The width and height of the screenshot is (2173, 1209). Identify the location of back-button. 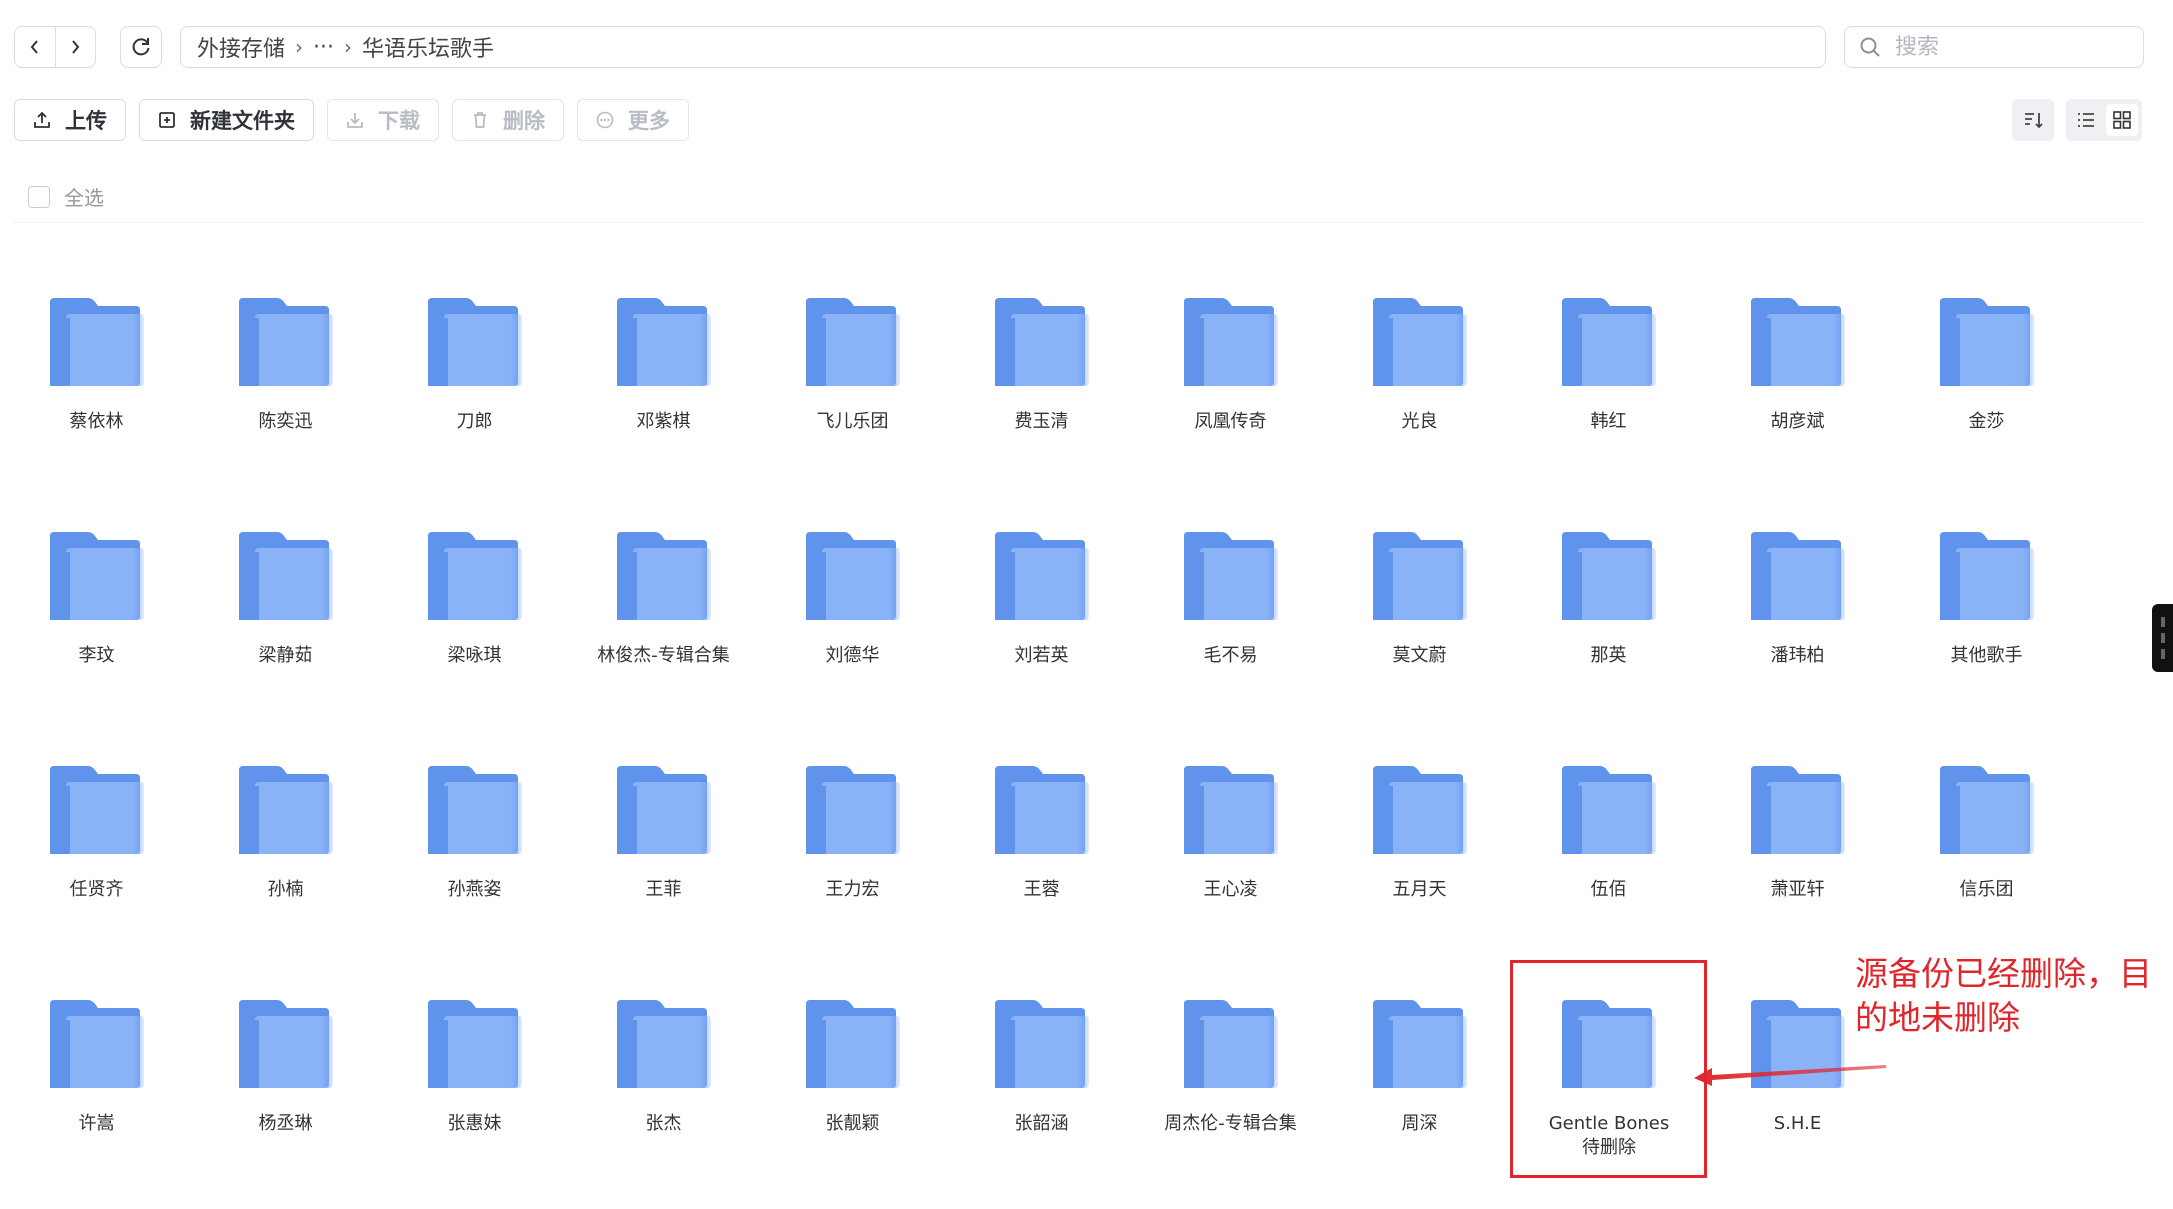
(35, 47).